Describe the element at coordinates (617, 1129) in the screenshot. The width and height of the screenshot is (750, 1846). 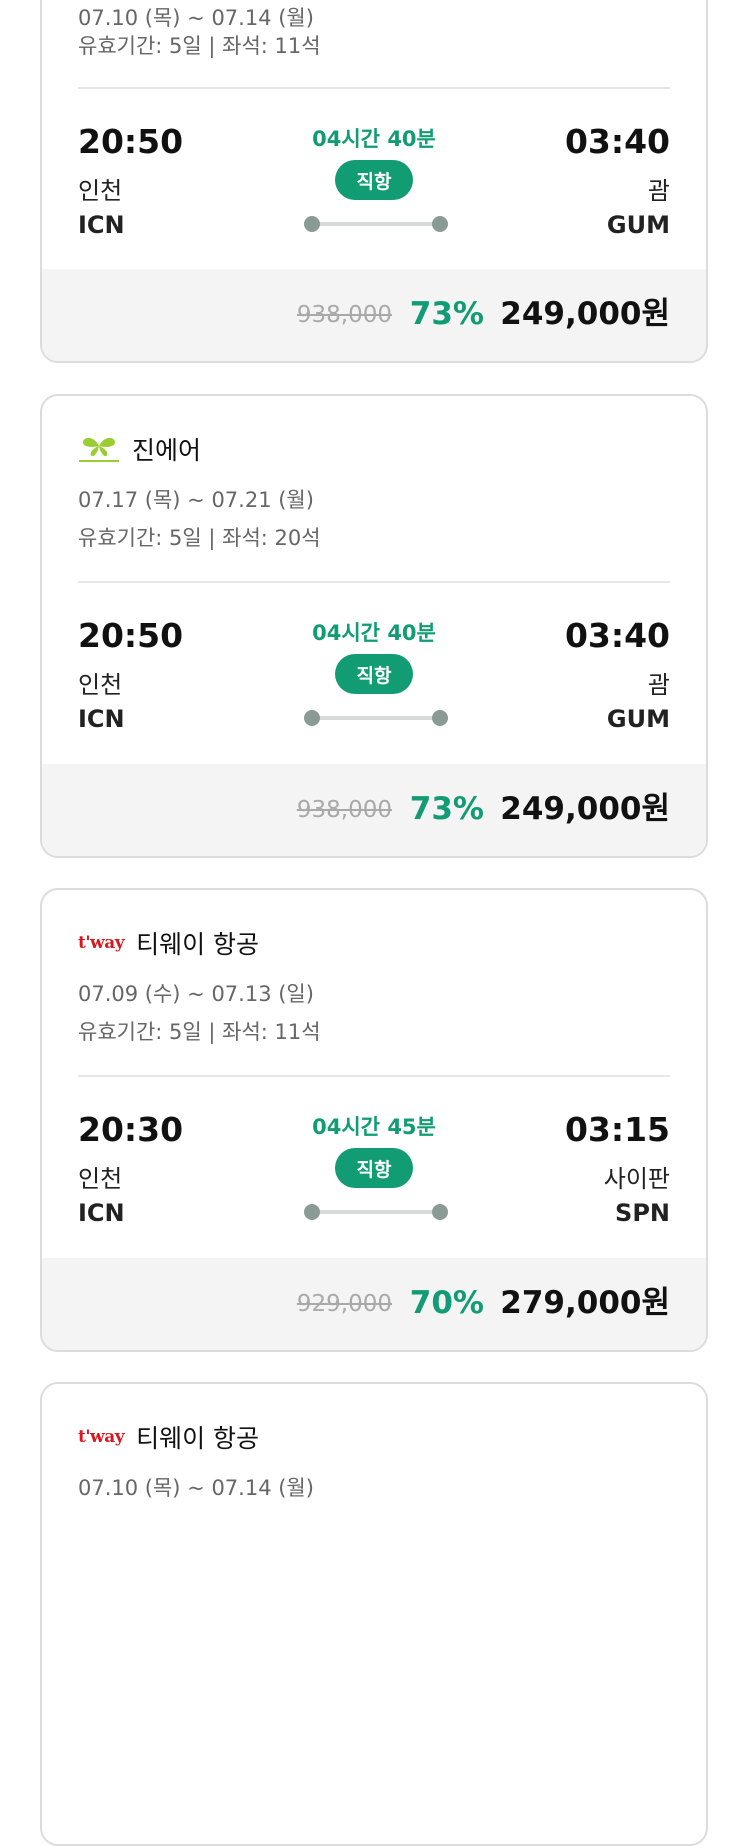
I see `arrival-time: 03:15` at that location.